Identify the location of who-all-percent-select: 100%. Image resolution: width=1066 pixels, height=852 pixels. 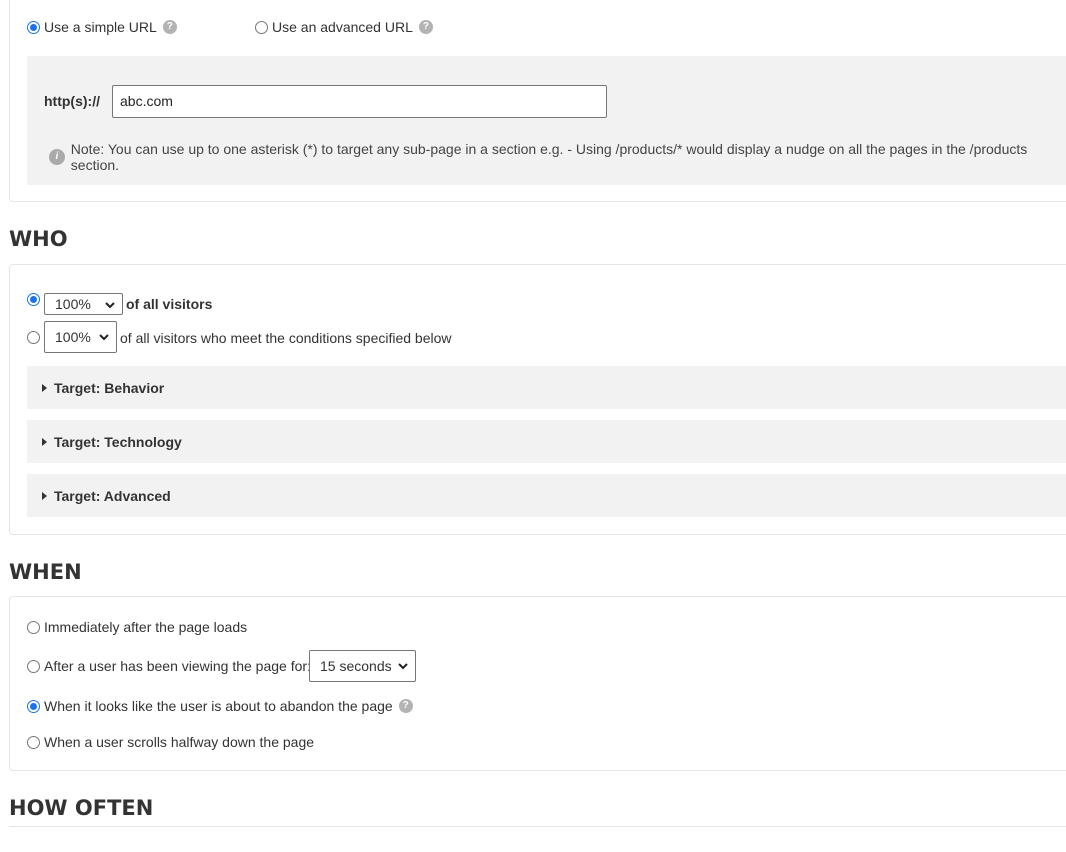
(83, 304).